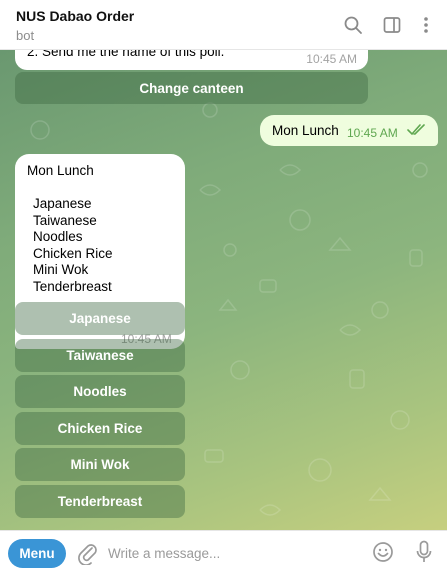 This screenshot has width=447, height=573. Describe the element at coordinates (65, 220) in the screenshot. I see `poll-option: Taiwanese` at that location.